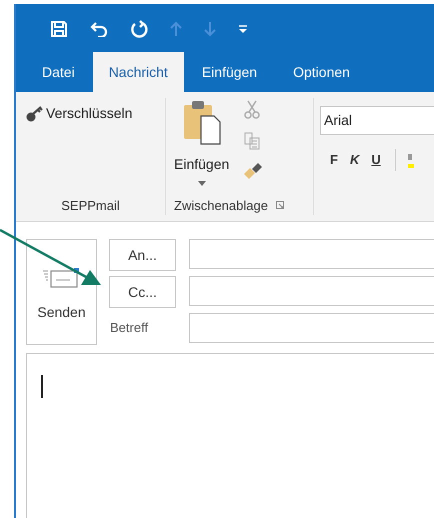 The image size is (434, 518). I want to click on envelope-icon, so click(61, 278).